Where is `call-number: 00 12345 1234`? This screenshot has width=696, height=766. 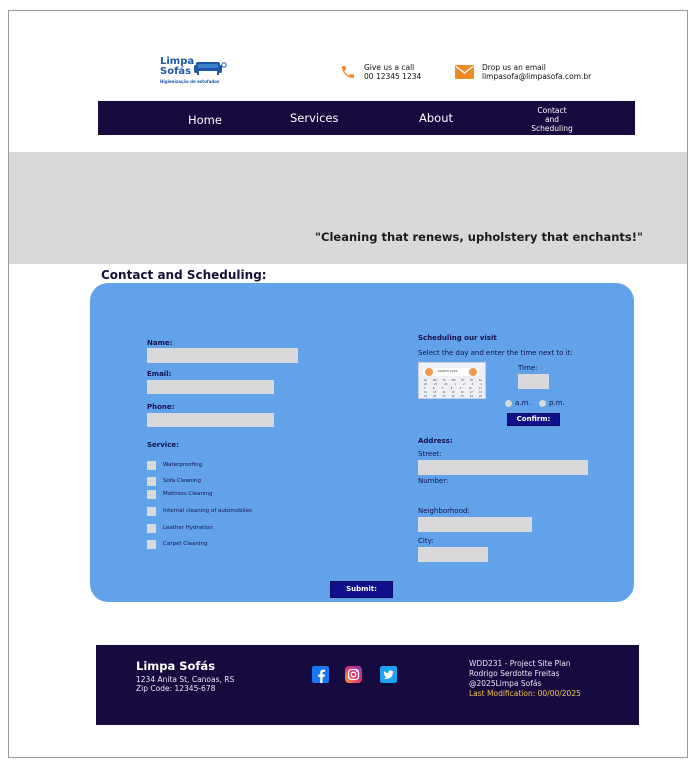 call-number: 00 12345 1234 is located at coordinates (392, 76).